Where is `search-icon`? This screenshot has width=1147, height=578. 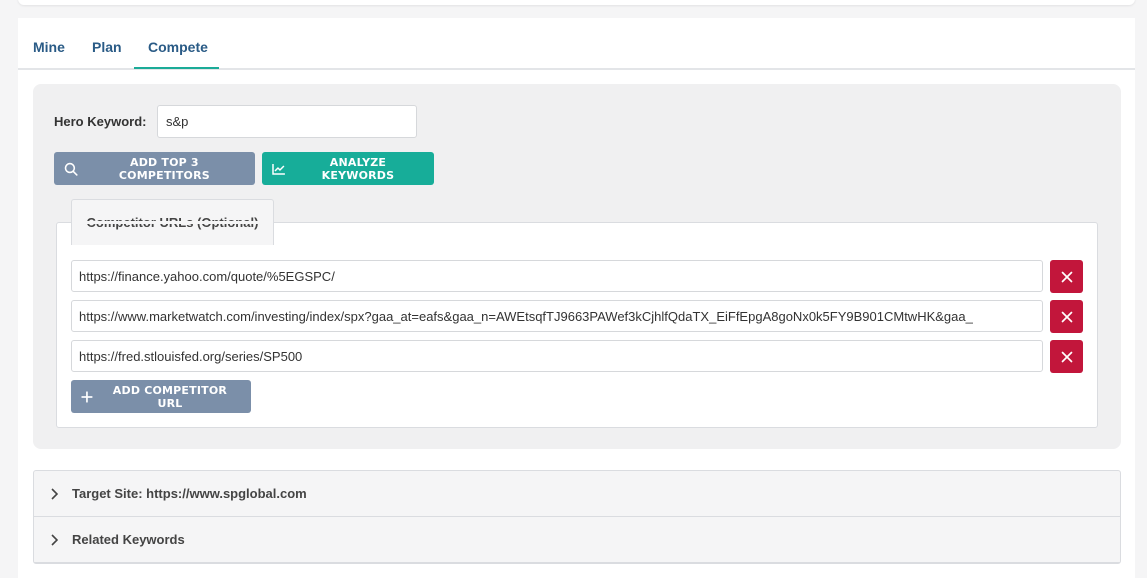
search-icon is located at coordinates (71, 169).